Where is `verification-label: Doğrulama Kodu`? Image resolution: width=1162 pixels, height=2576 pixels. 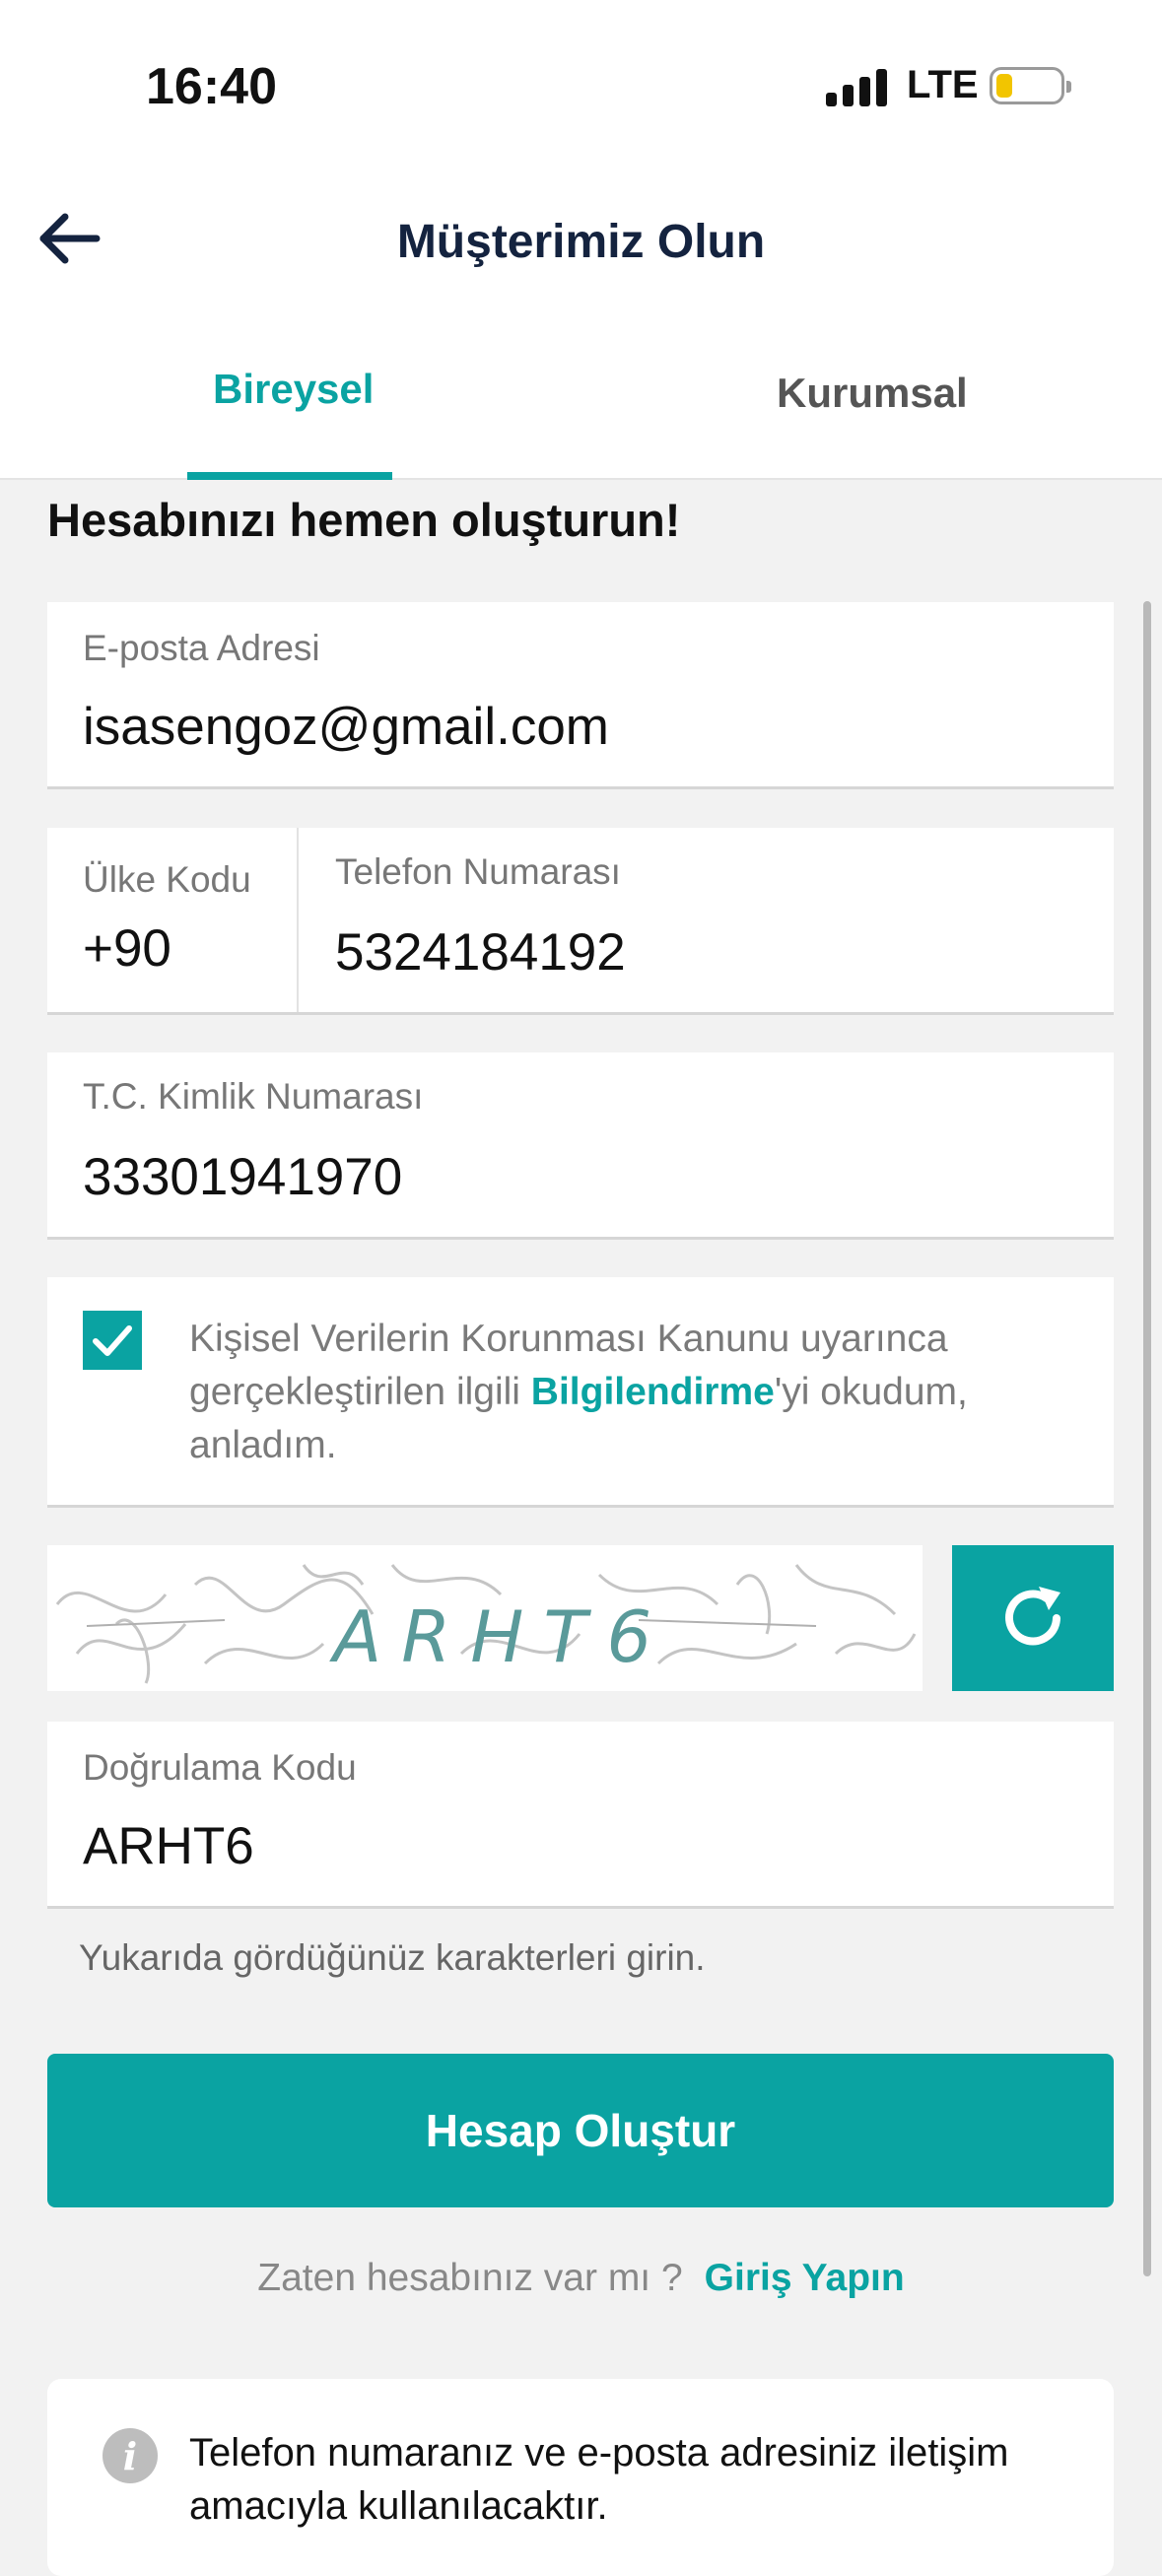
verification-label: Doğrulama Kodu is located at coordinates (220, 1767).